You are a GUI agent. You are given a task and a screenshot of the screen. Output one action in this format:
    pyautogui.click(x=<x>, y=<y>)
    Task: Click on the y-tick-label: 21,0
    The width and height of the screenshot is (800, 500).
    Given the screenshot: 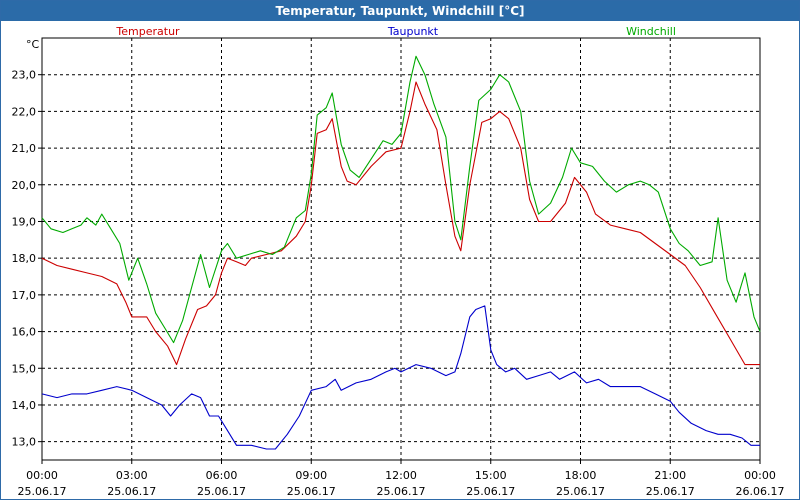 What is the action you would take?
    pyautogui.click(x=24, y=148)
    